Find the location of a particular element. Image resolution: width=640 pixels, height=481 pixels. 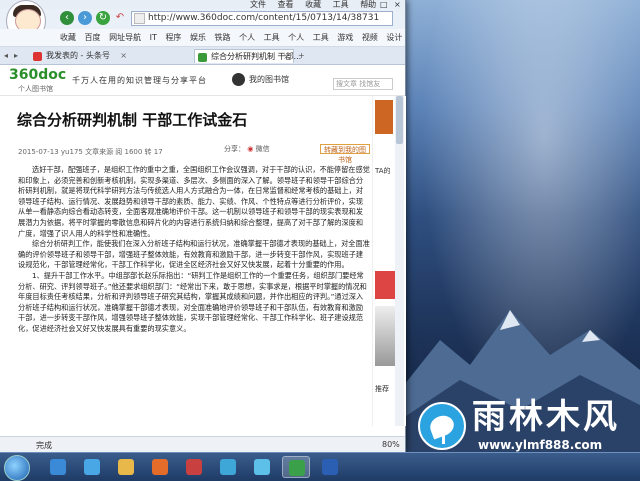

fav-item: 游戏 is located at coordinates (345, 37).